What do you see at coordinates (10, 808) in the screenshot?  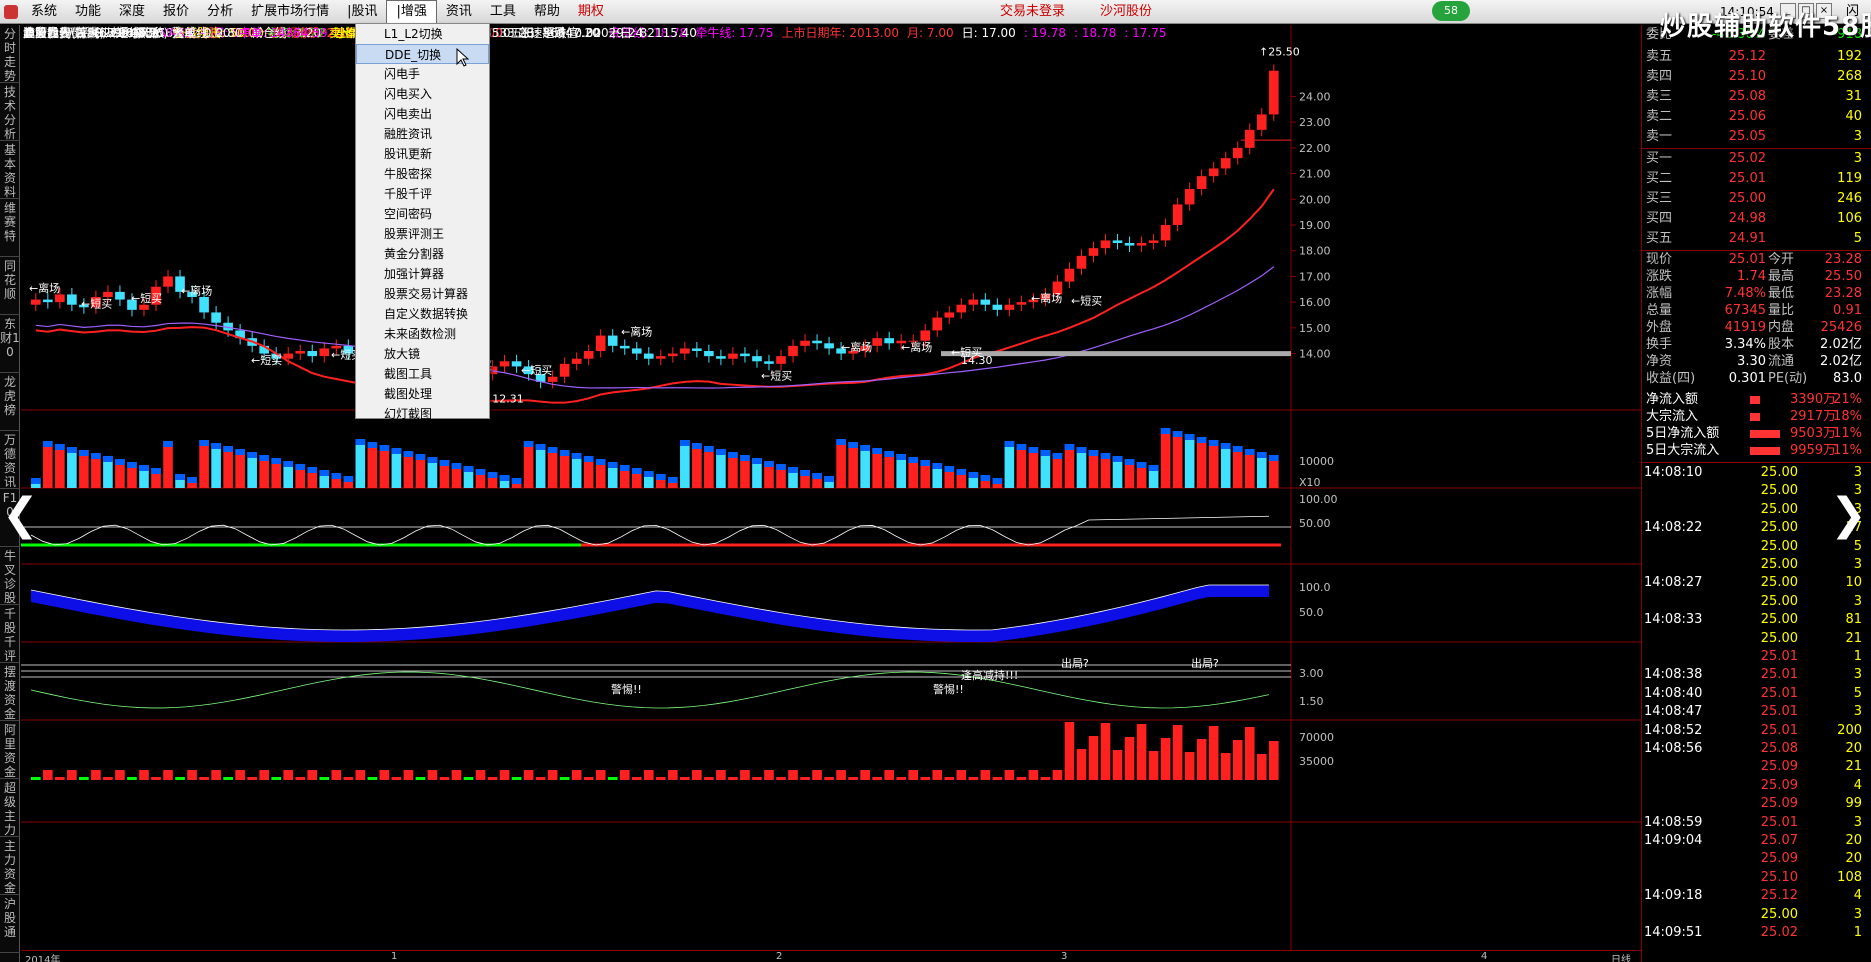 I see `sidebar-tab: 超级主力` at bounding box center [10, 808].